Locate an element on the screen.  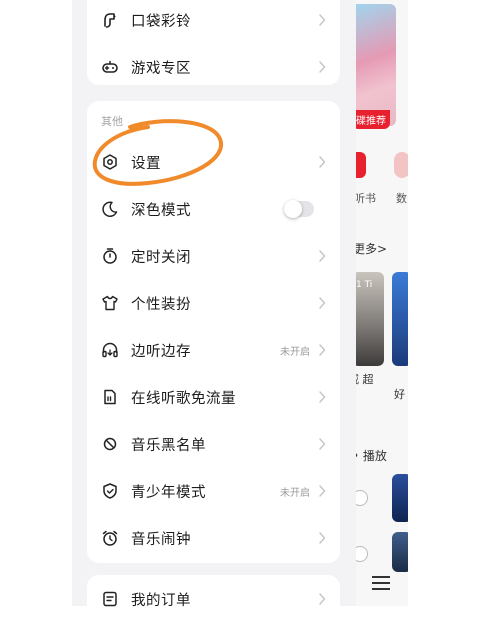
gamepad-icon is located at coordinates (110, 67).